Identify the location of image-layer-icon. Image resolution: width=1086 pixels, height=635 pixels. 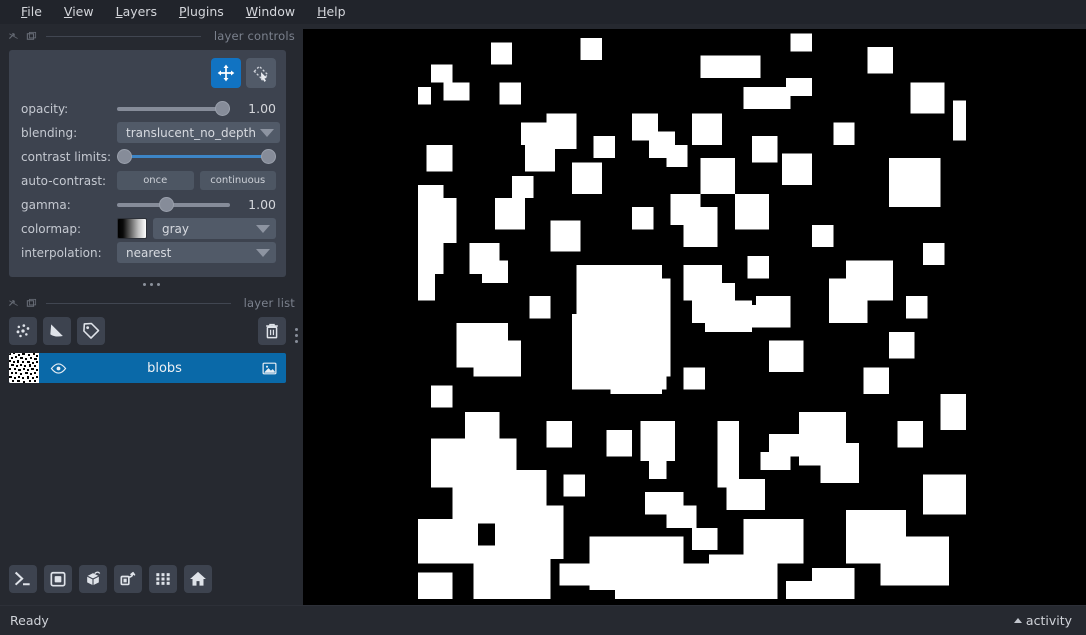
(269, 368).